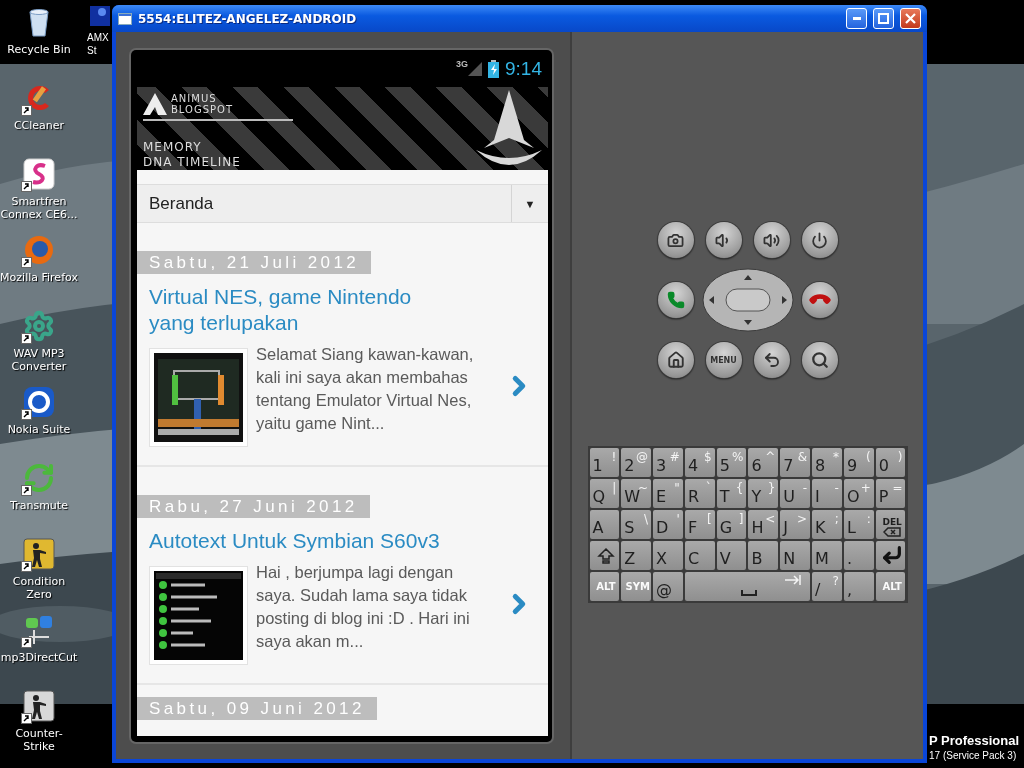 Image resolution: width=1024 pixels, height=768 pixels. What do you see at coordinates (98, 44) in the screenshot?
I see `icon-label: AMX St` at bounding box center [98, 44].